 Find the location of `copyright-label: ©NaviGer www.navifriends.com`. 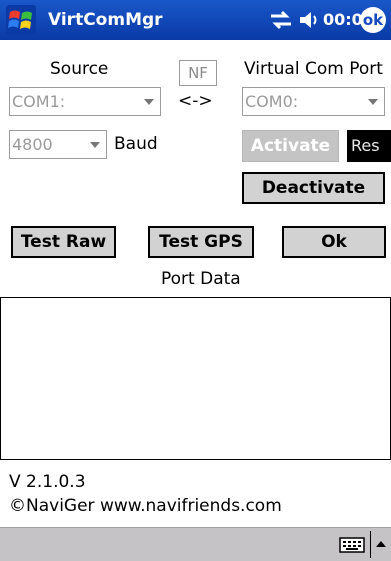

copyright-label: ©NaviGer www.navifriends.com is located at coordinates (145, 506).